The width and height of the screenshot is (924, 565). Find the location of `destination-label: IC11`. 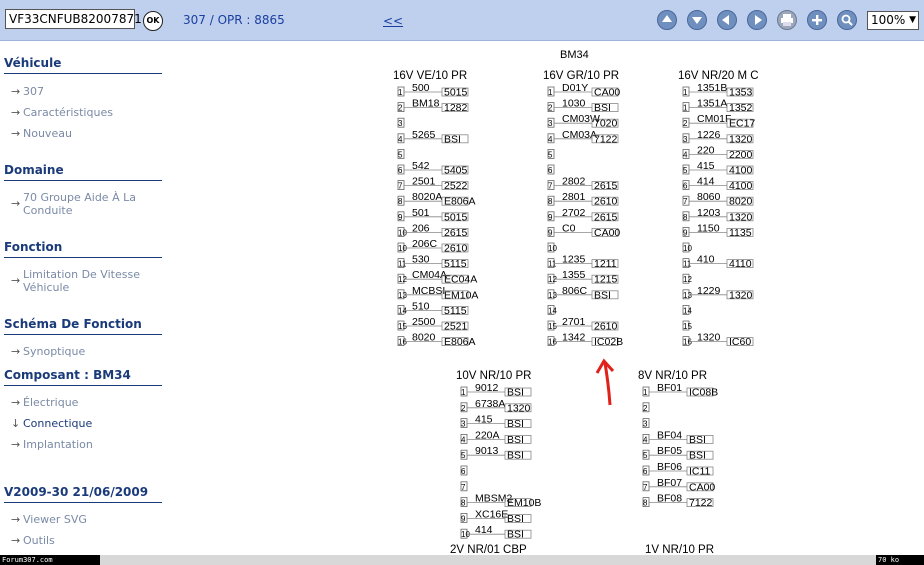

destination-label: IC11 is located at coordinates (700, 472).